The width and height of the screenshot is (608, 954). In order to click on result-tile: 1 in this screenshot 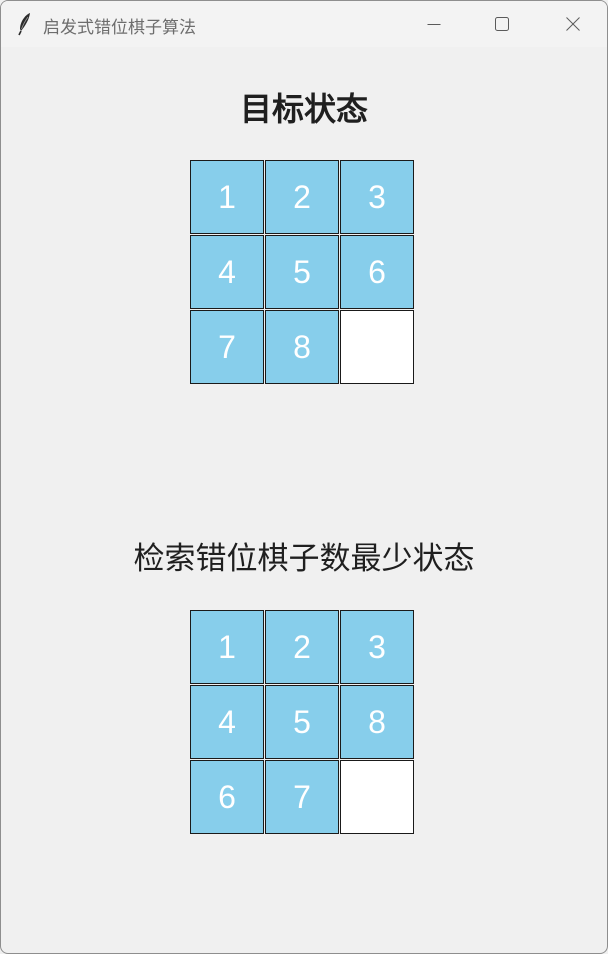, I will do `click(227, 647)`.